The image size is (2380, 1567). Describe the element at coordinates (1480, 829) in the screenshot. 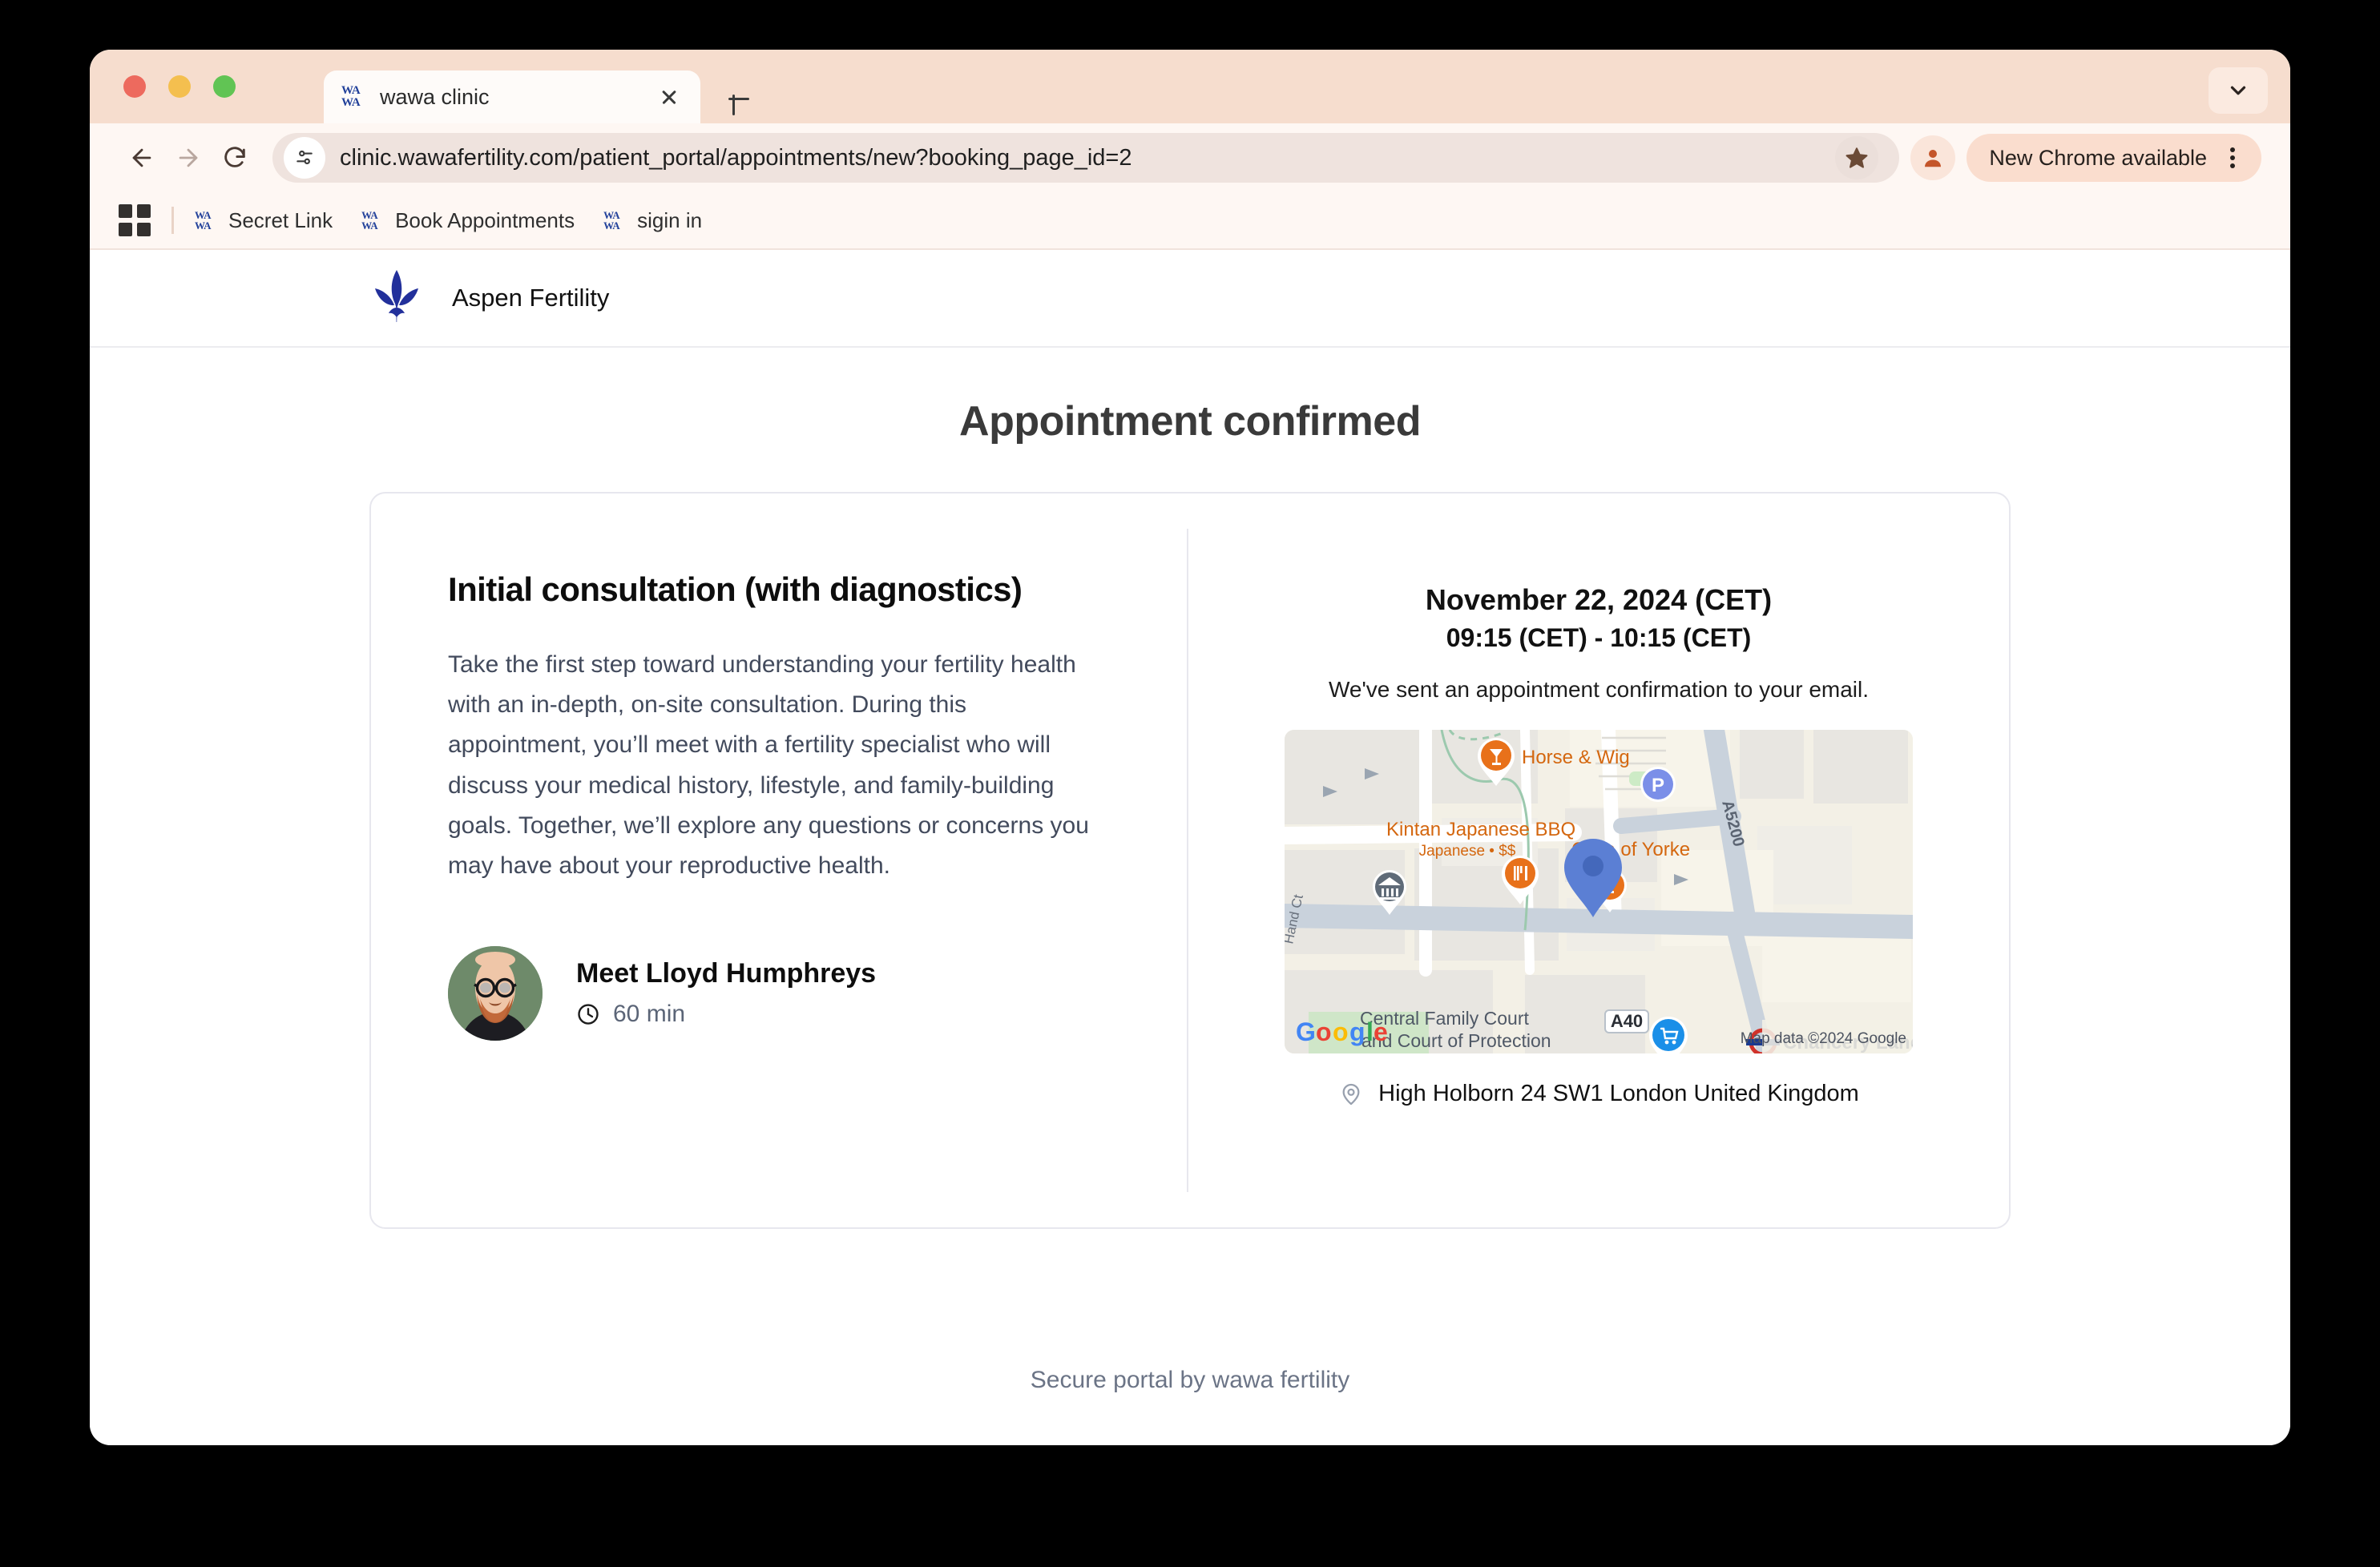

I see `map-poi-label: Kintan Japanese BBQ` at that location.